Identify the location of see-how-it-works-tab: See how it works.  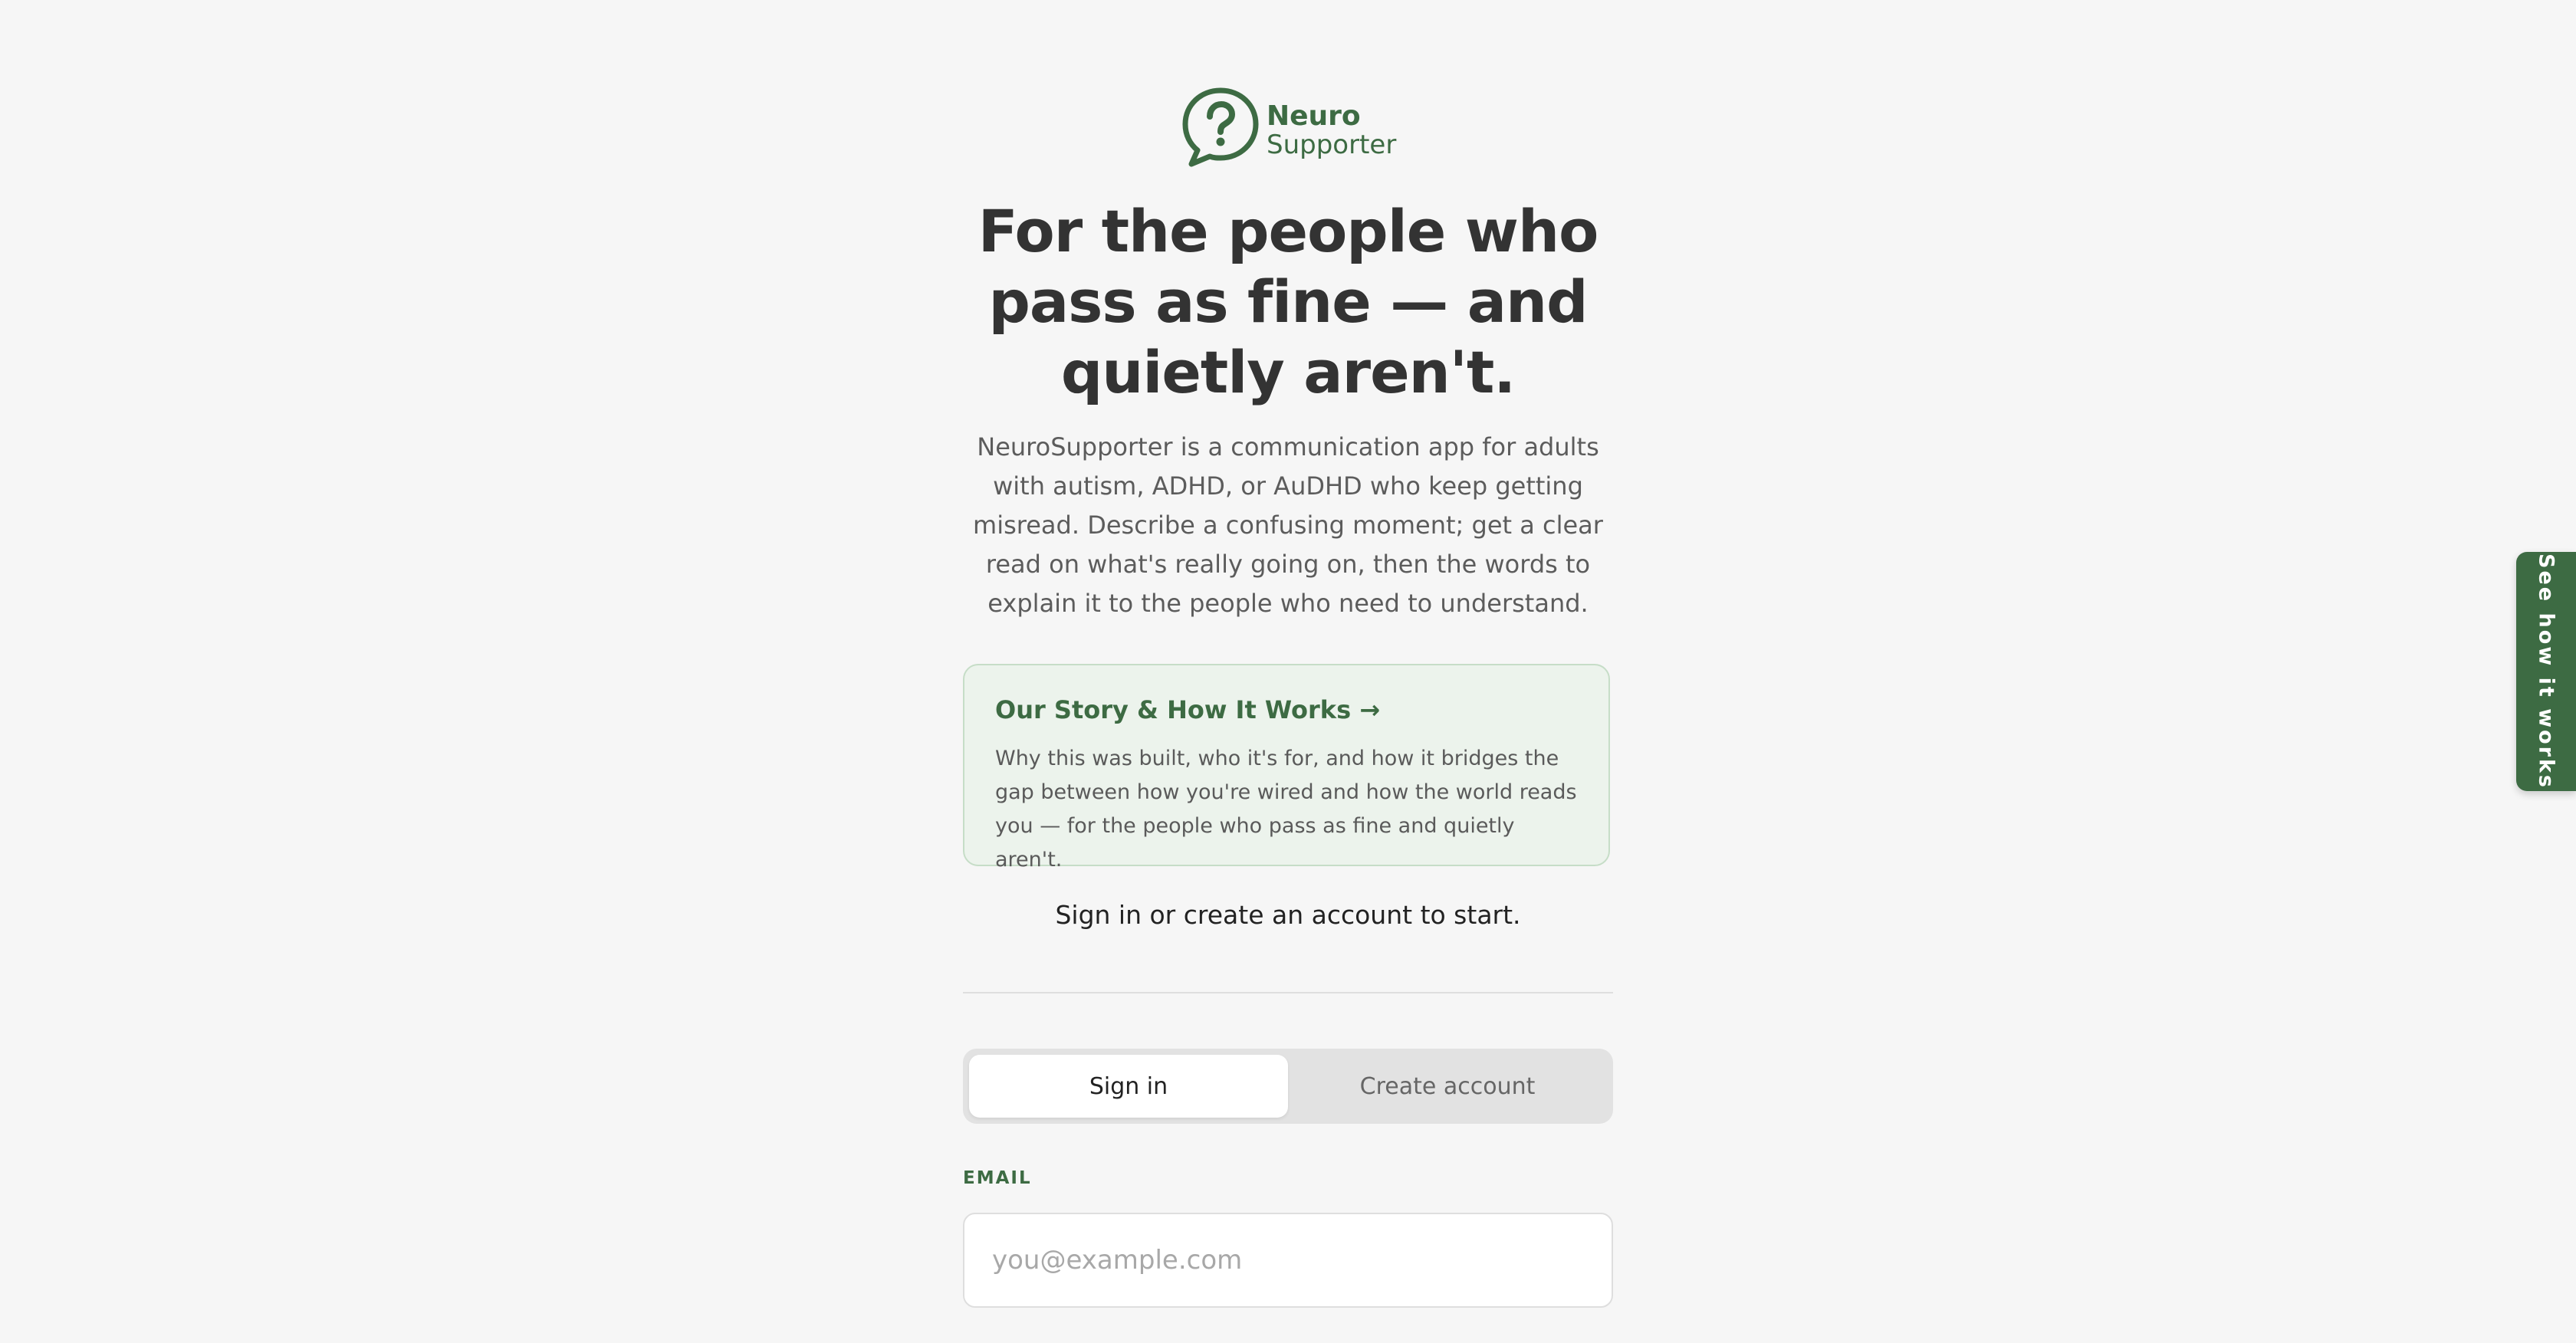
(2546, 671).